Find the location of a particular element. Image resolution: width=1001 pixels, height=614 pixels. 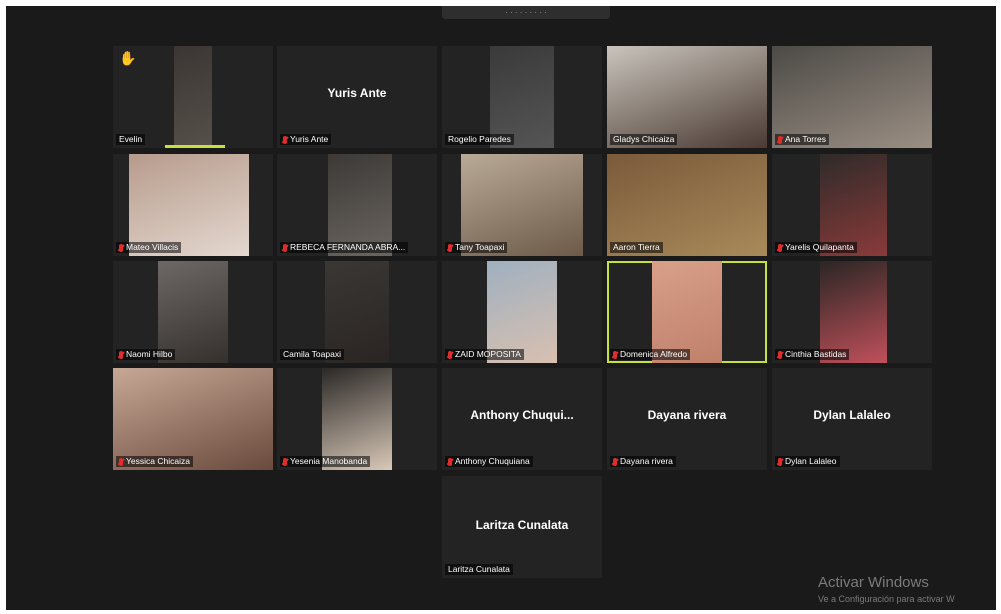

participant-tile: Yessica Chicaiza is located at coordinates (193, 419).